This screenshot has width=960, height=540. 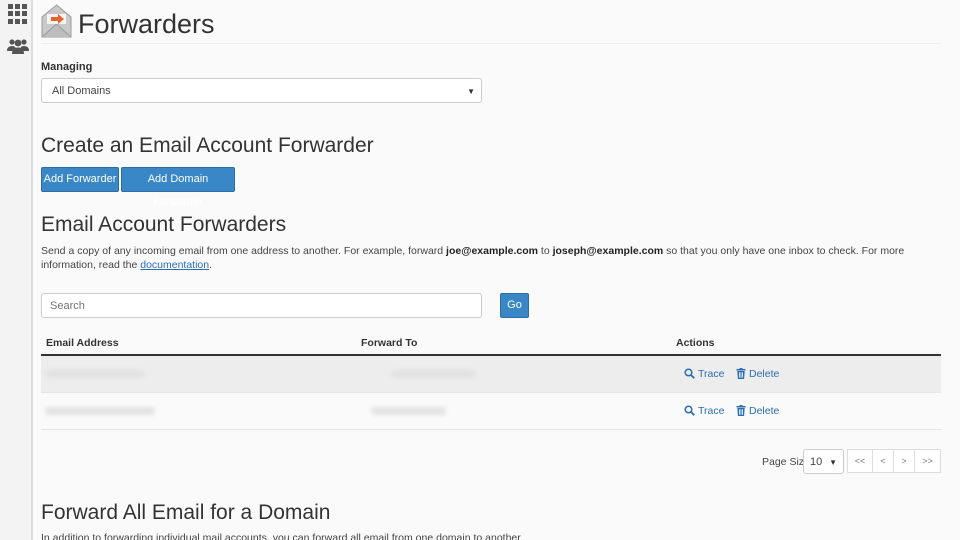 What do you see at coordinates (261, 305) in the screenshot?
I see `search-input` at bounding box center [261, 305].